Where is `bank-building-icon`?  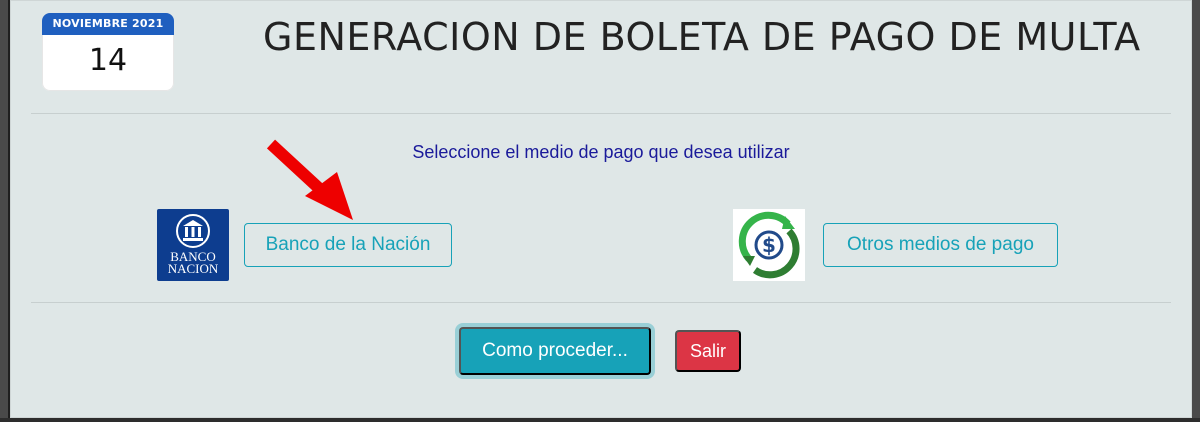 bank-building-icon is located at coordinates (193, 231).